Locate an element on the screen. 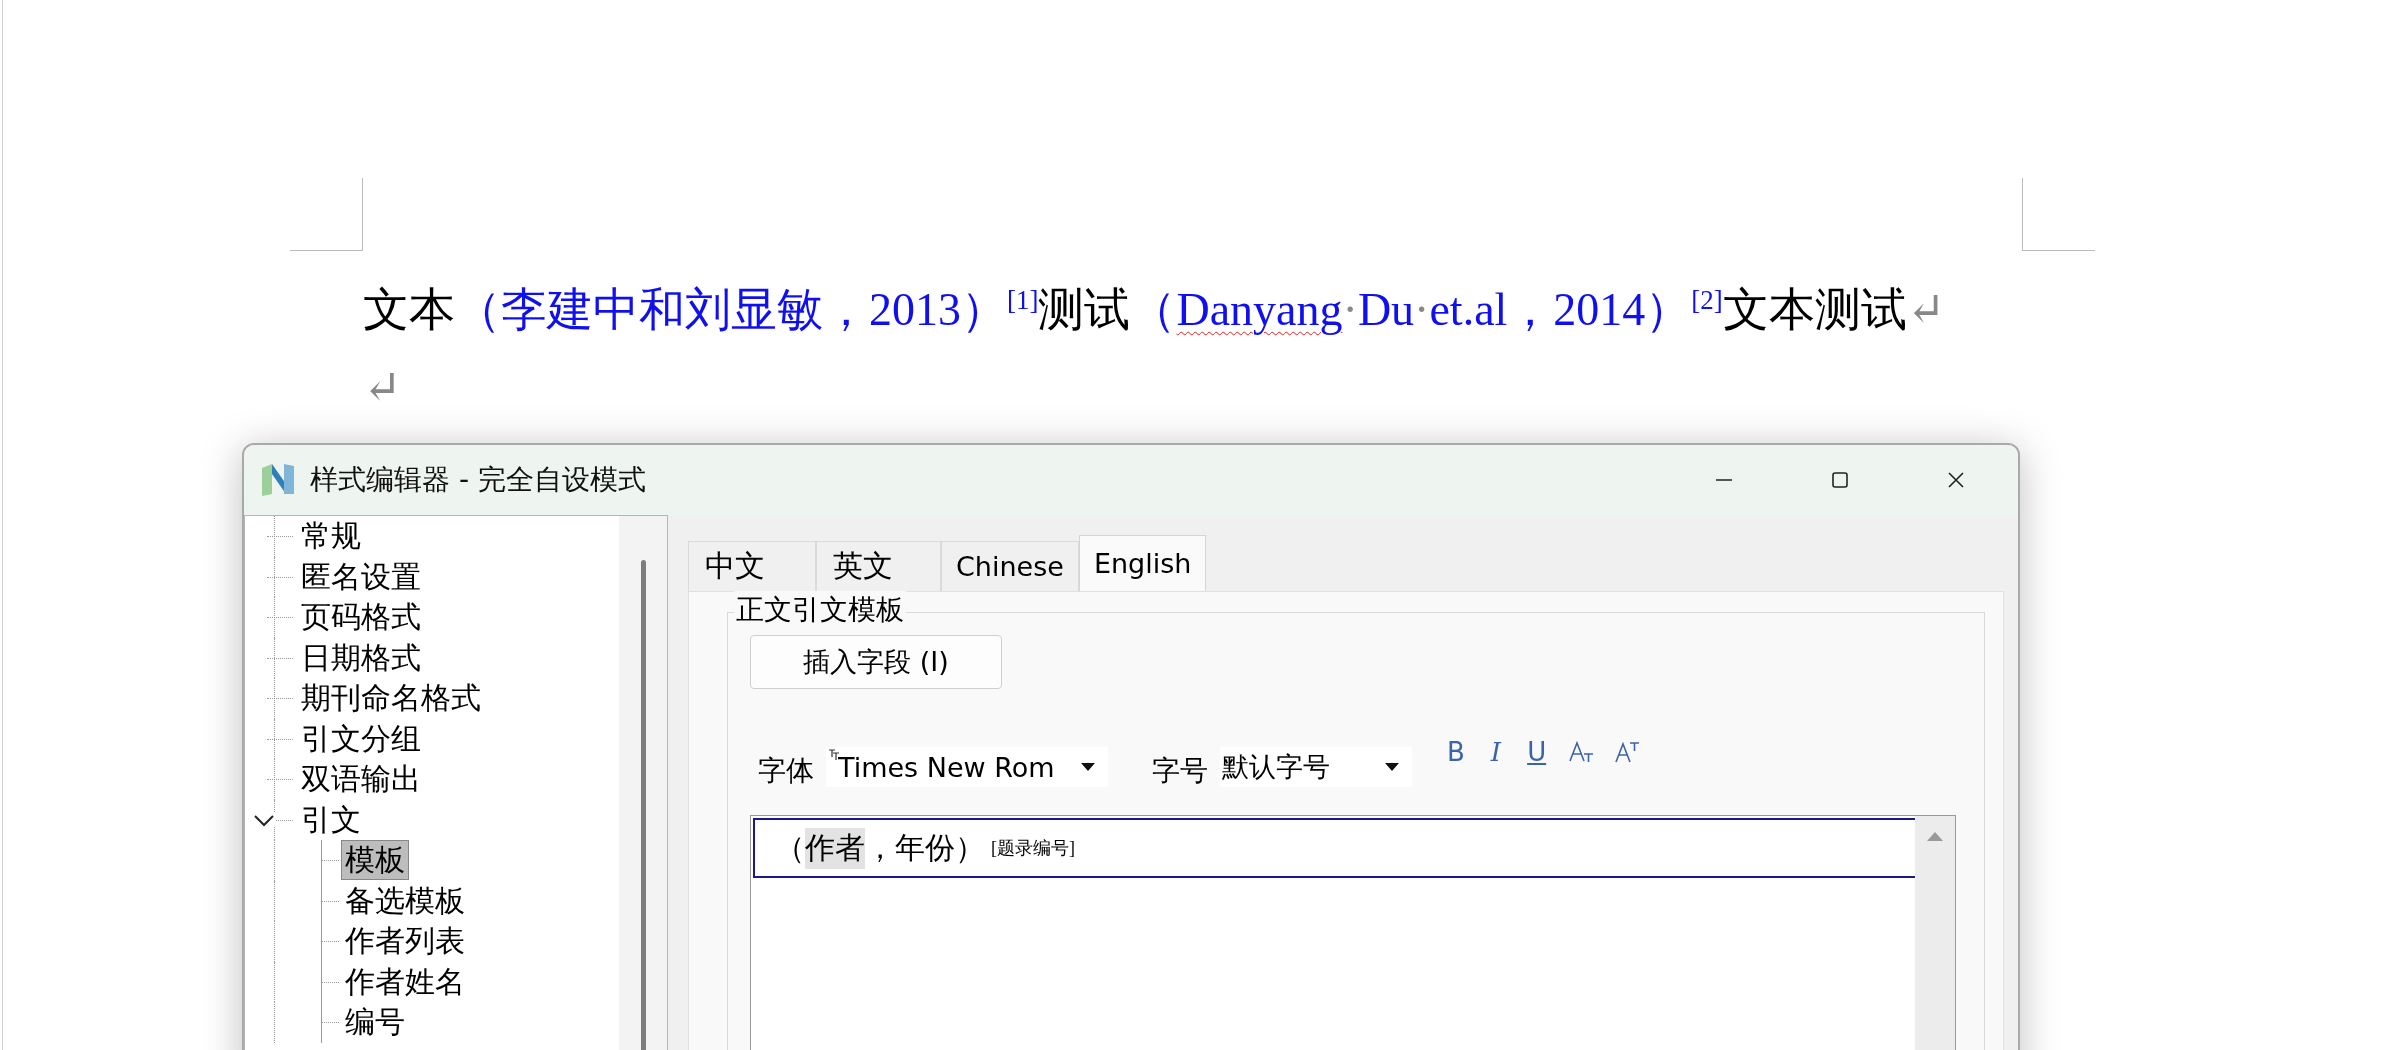 Image resolution: width=2390 pixels, height=1050 pixels. body-text: 文本测试 is located at coordinates (1814, 309).